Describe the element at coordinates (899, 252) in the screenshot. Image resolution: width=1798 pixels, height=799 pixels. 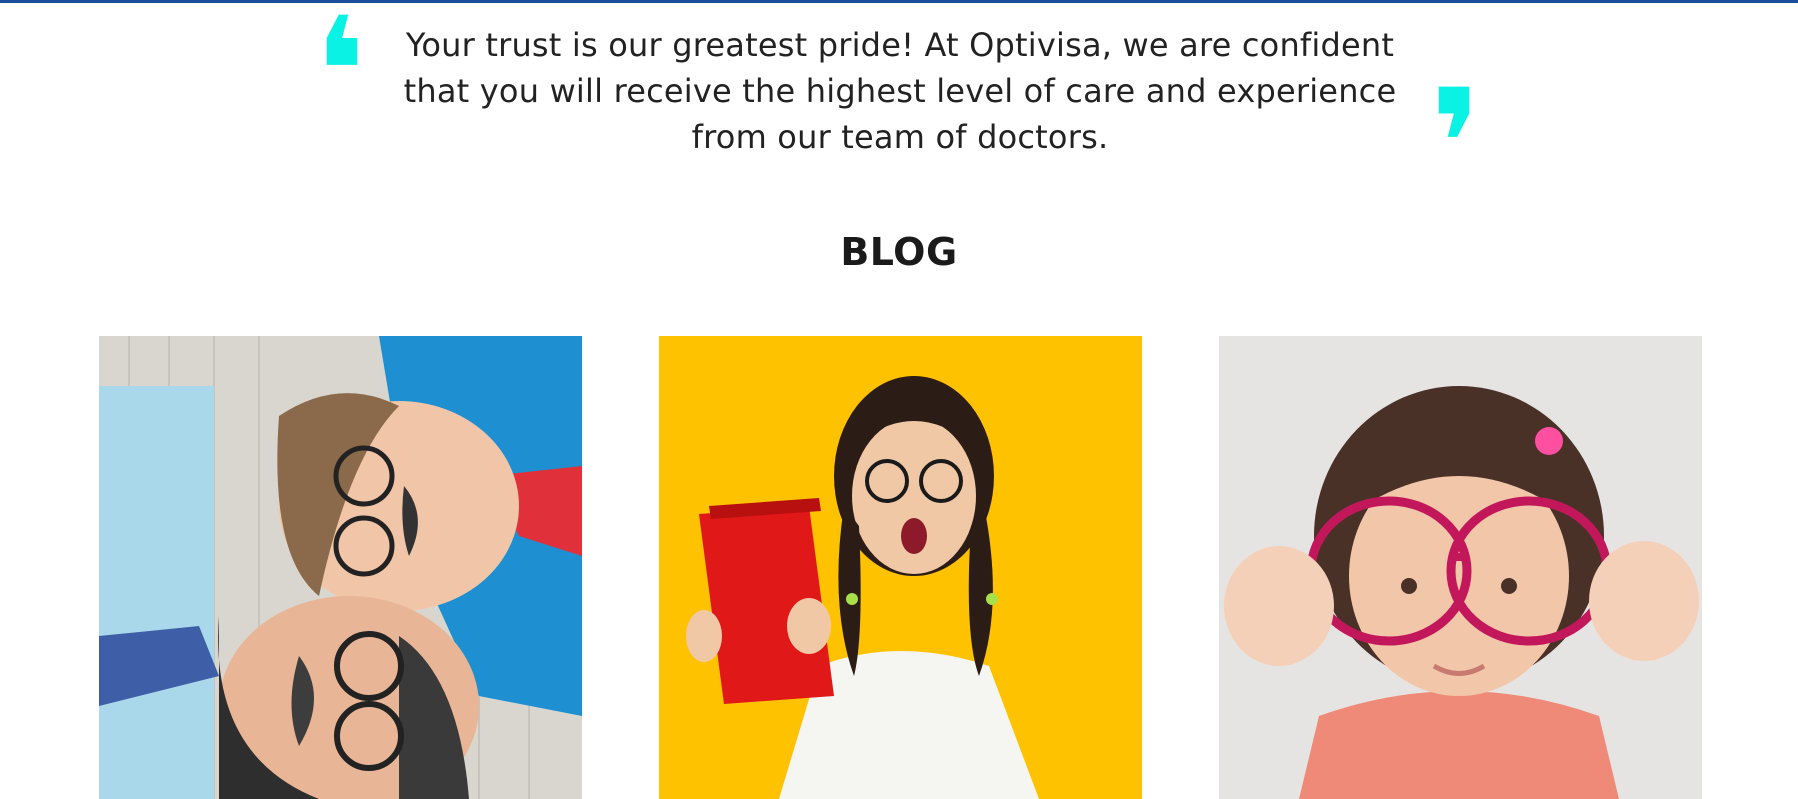
I see `blog-heading: BLOG` at that location.